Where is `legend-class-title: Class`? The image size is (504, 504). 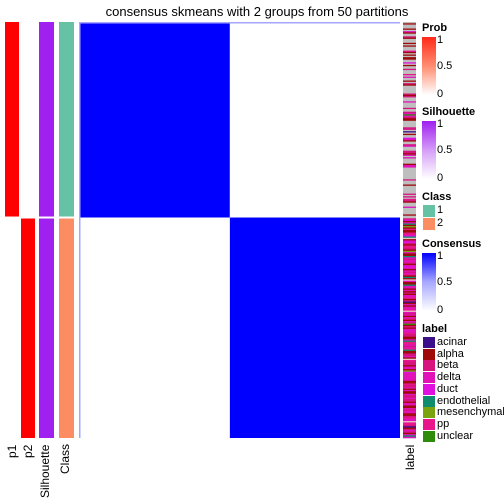
legend-class-title: Class is located at coordinates (437, 197).